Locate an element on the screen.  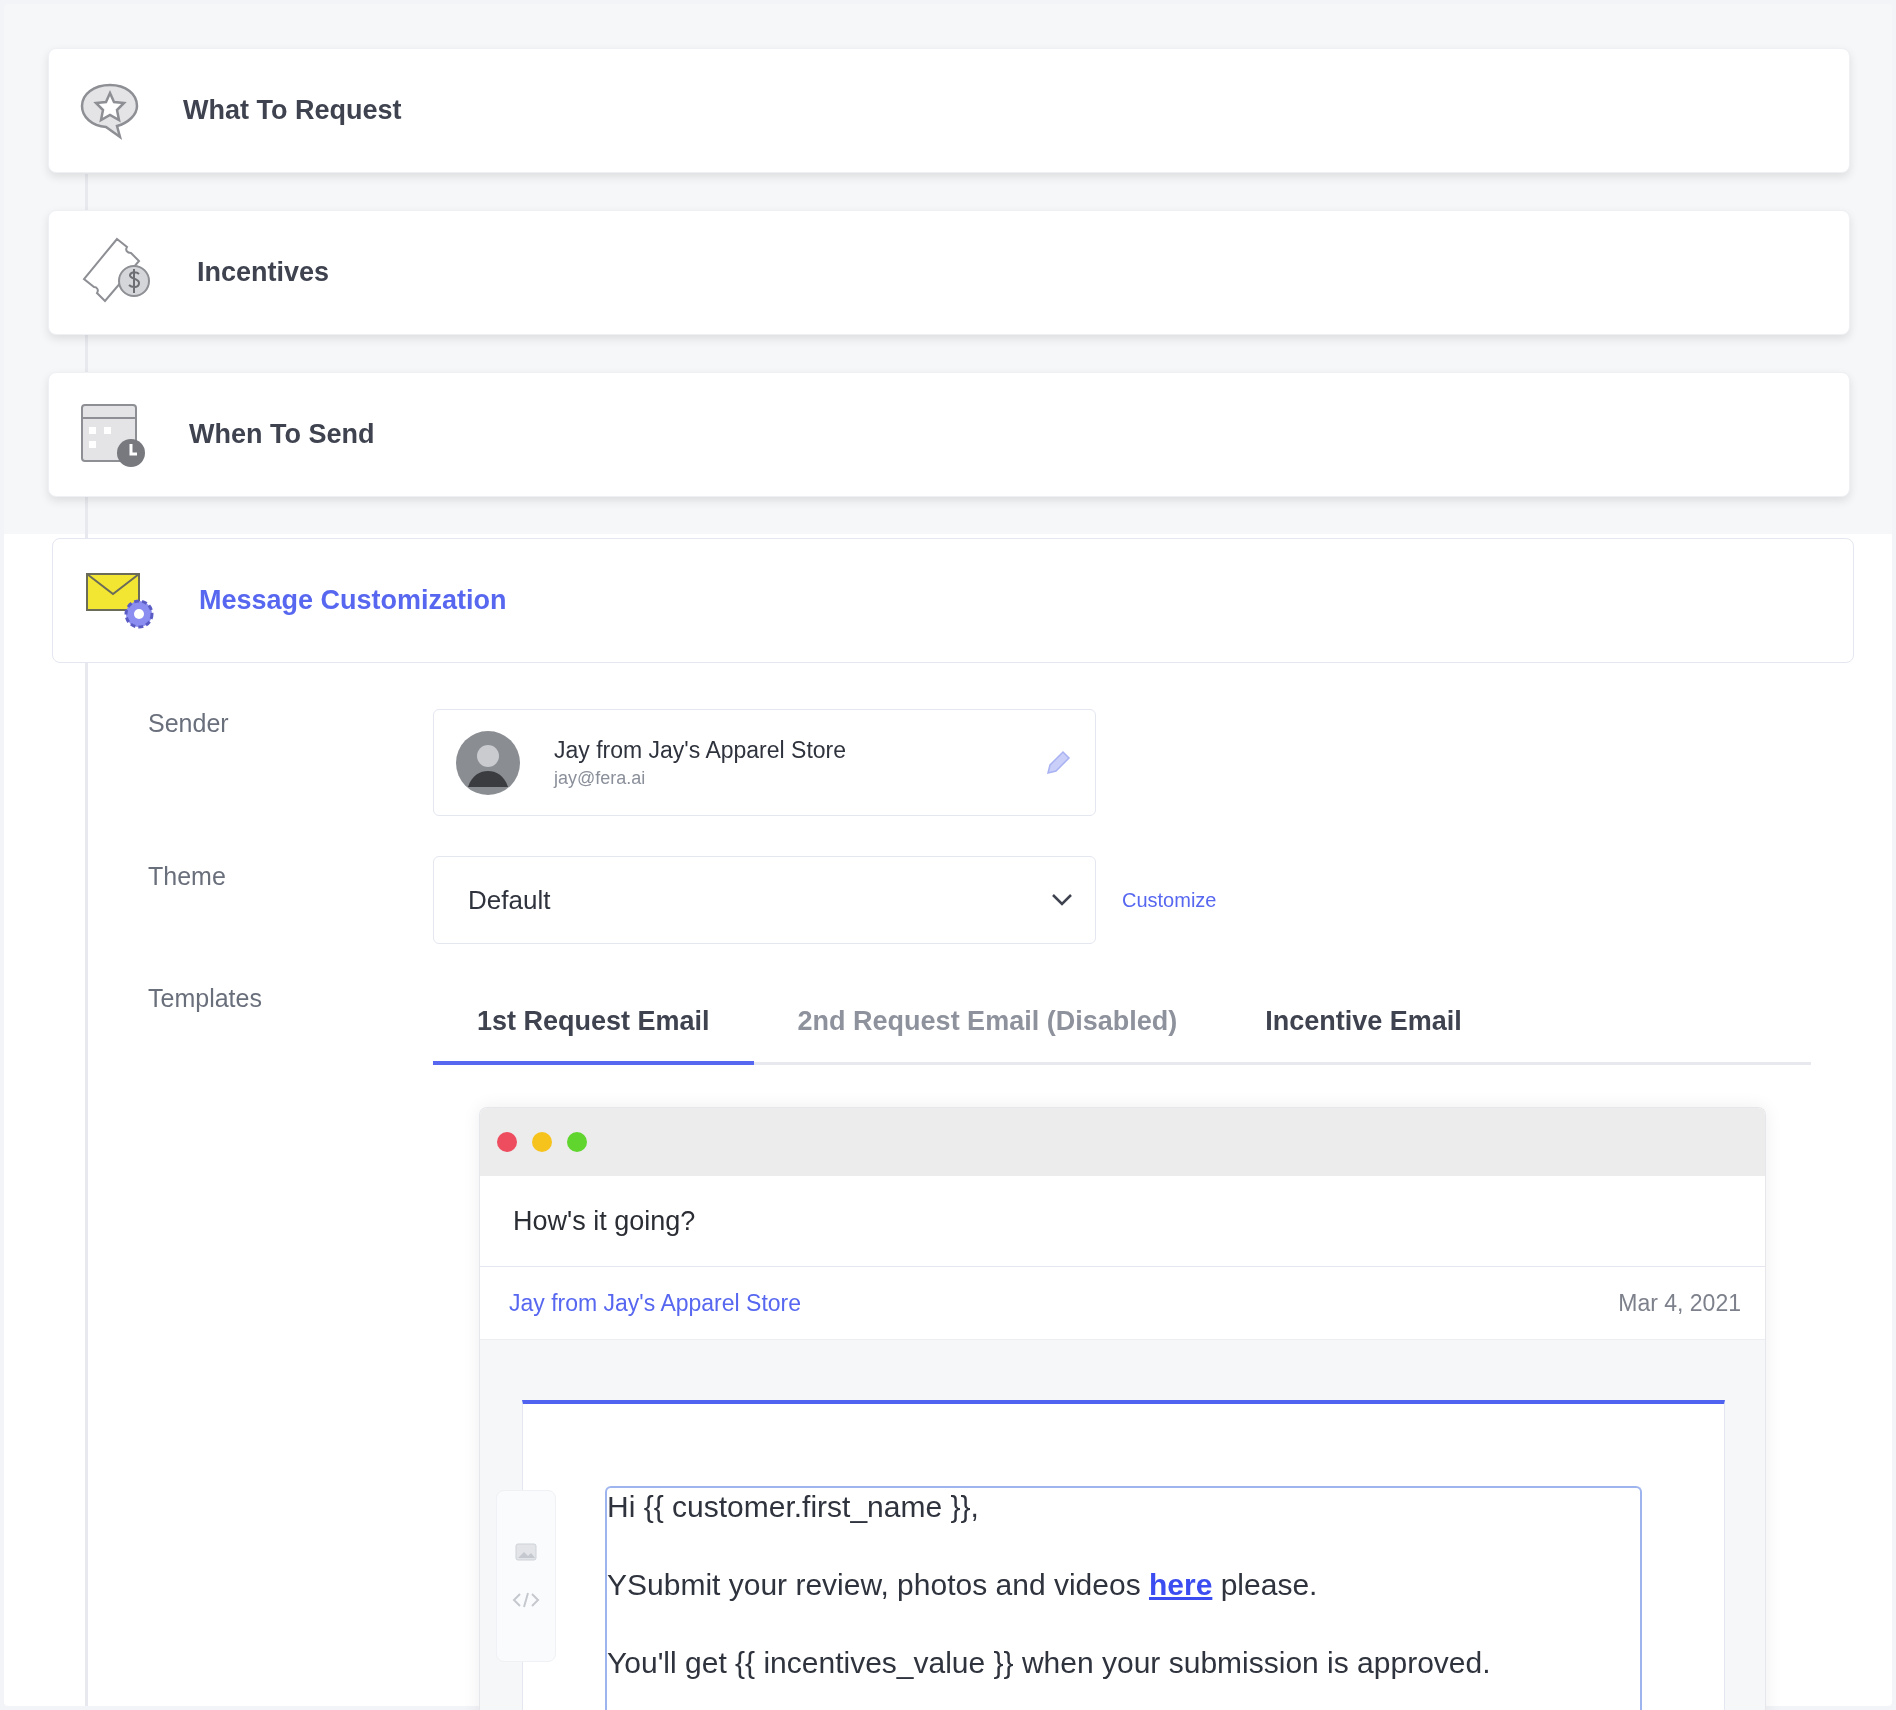
window-close-dot is located at coordinates (507, 1142).